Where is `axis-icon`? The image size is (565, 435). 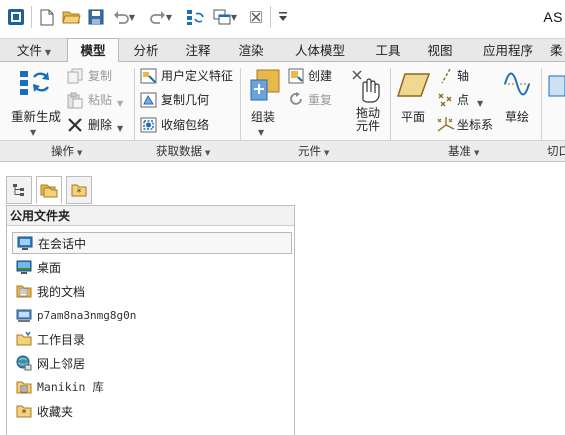
axis-icon is located at coordinates (446, 77).